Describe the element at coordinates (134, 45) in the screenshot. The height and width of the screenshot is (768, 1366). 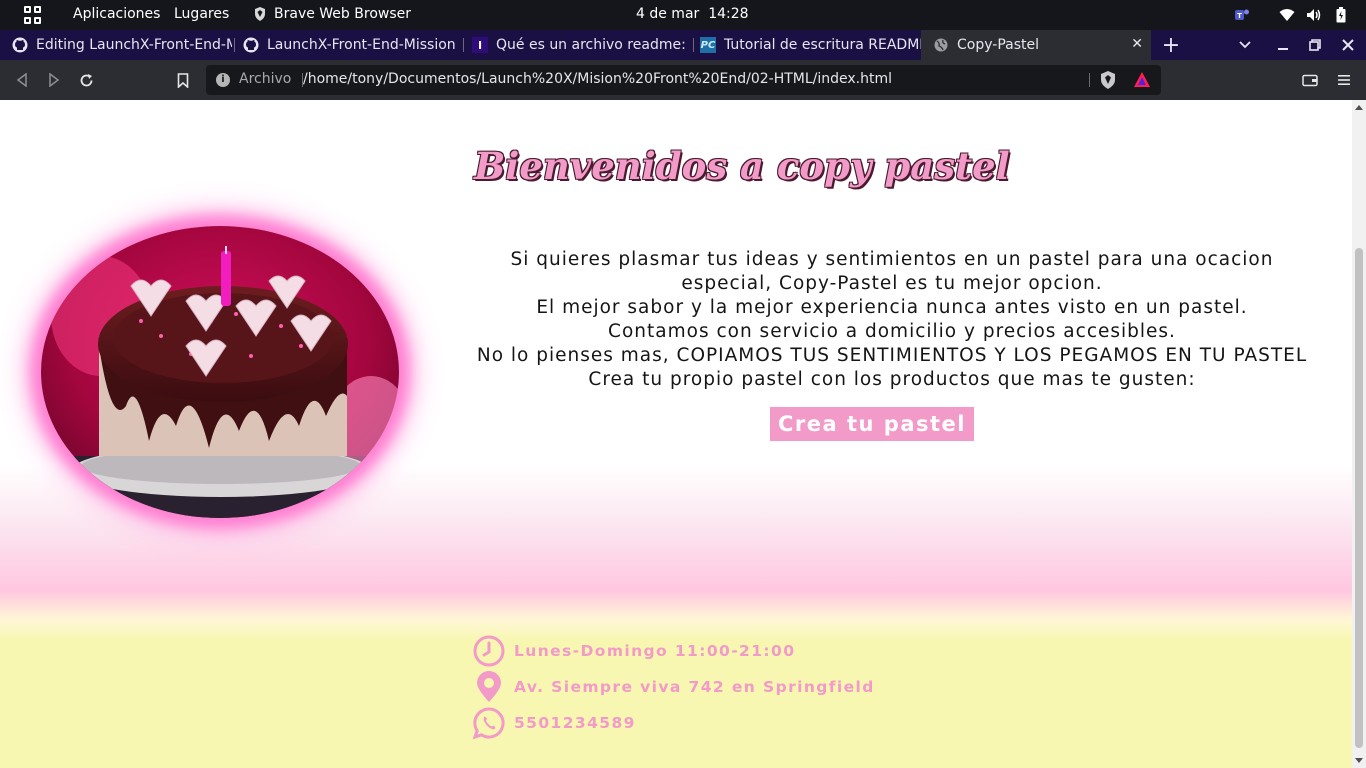
I see `tab-title: Editing LaunchX-Front-End-Mission` at that location.